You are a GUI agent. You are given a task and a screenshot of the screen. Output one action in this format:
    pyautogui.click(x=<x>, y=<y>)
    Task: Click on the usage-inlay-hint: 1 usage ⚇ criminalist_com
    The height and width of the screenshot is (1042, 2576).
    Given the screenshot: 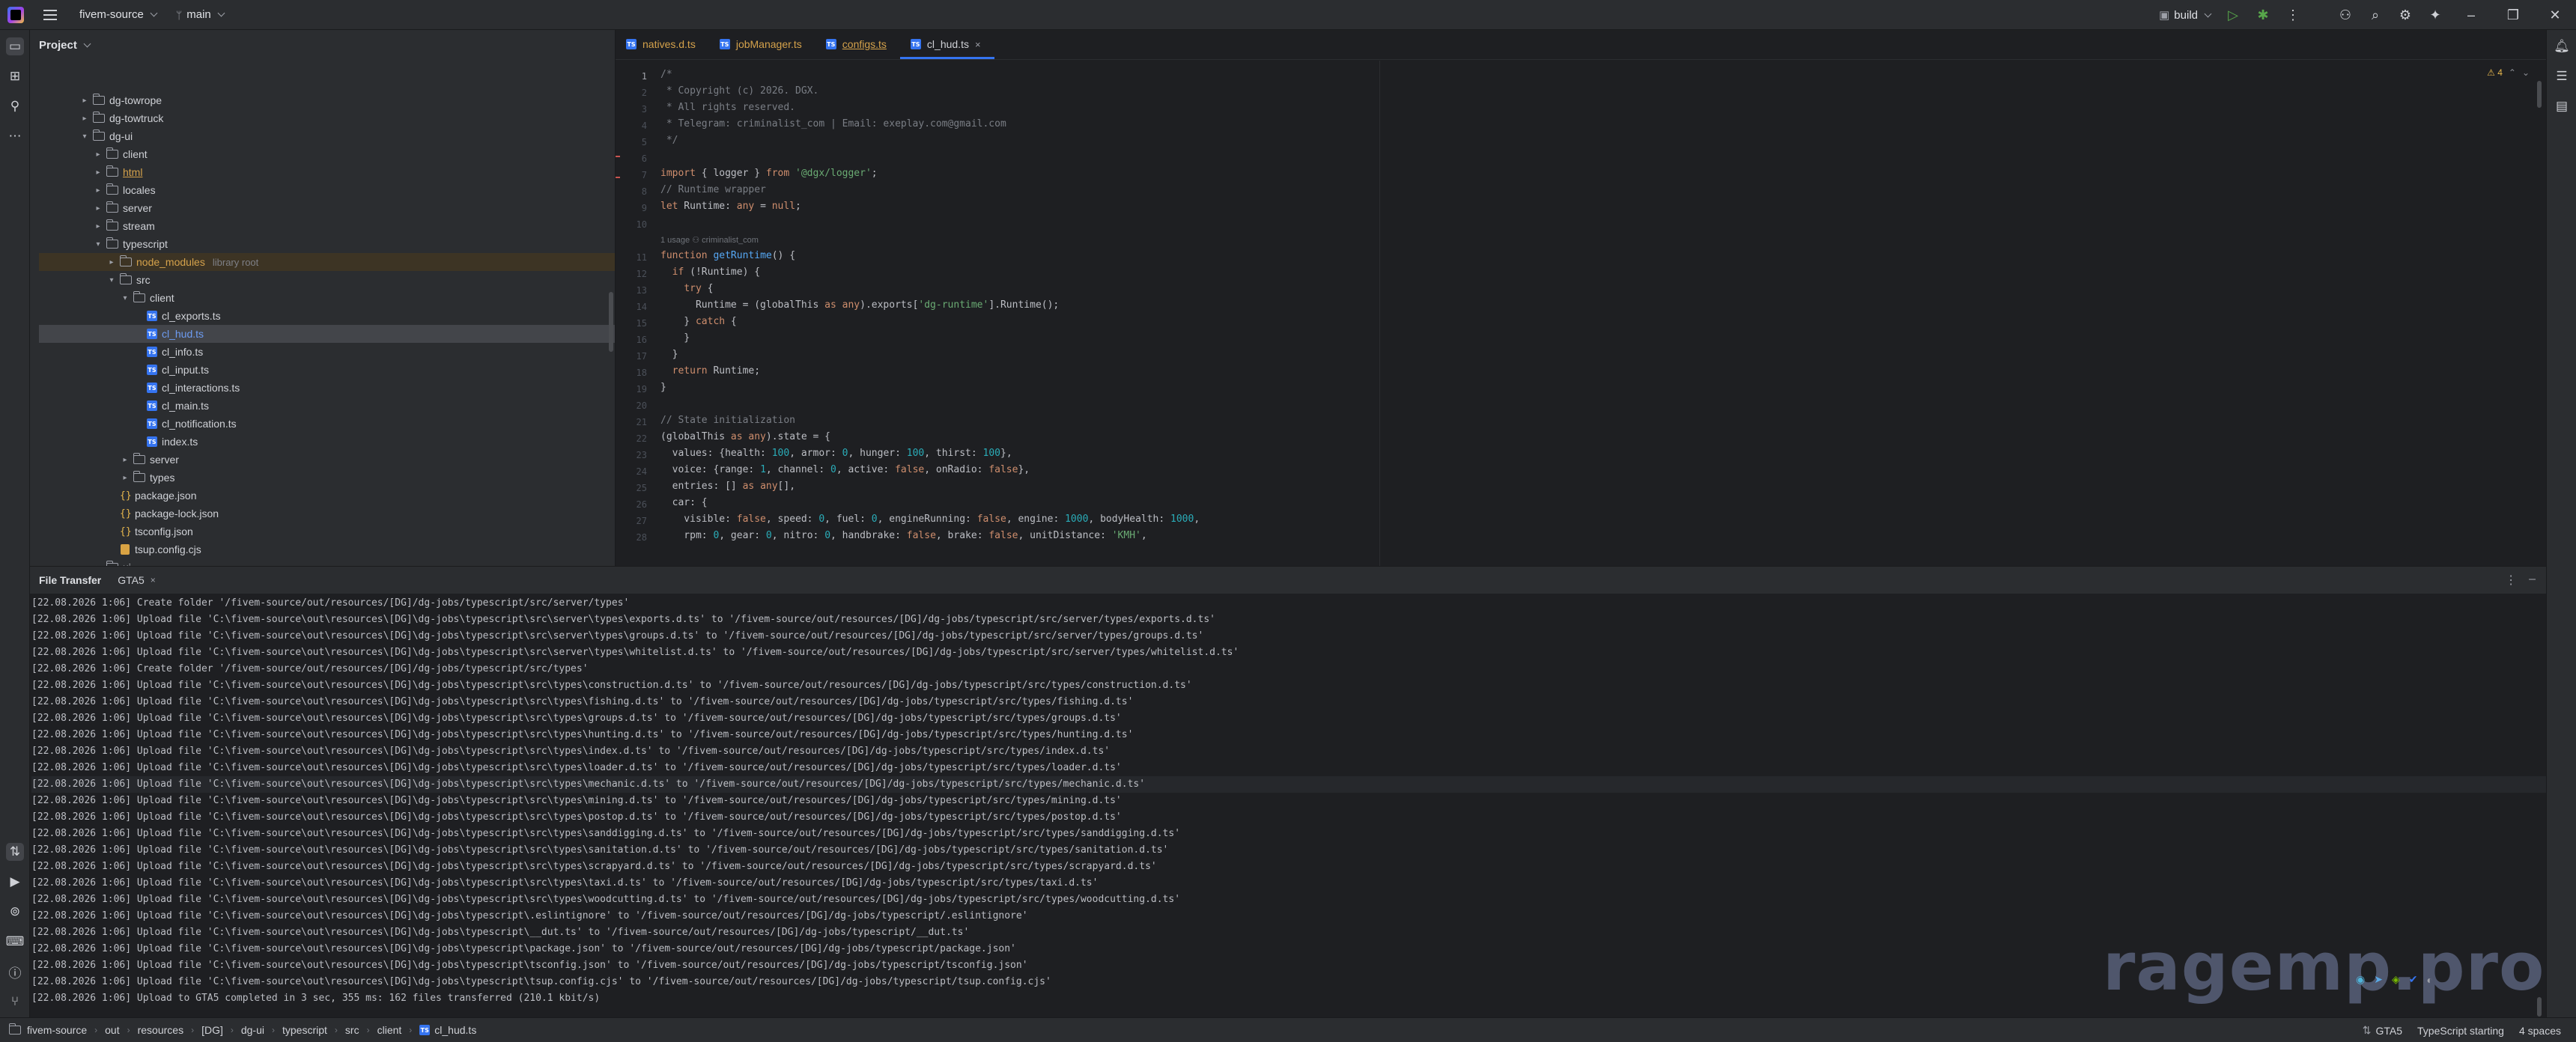 What is the action you would take?
    pyautogui.click(x=709, y=240)
    